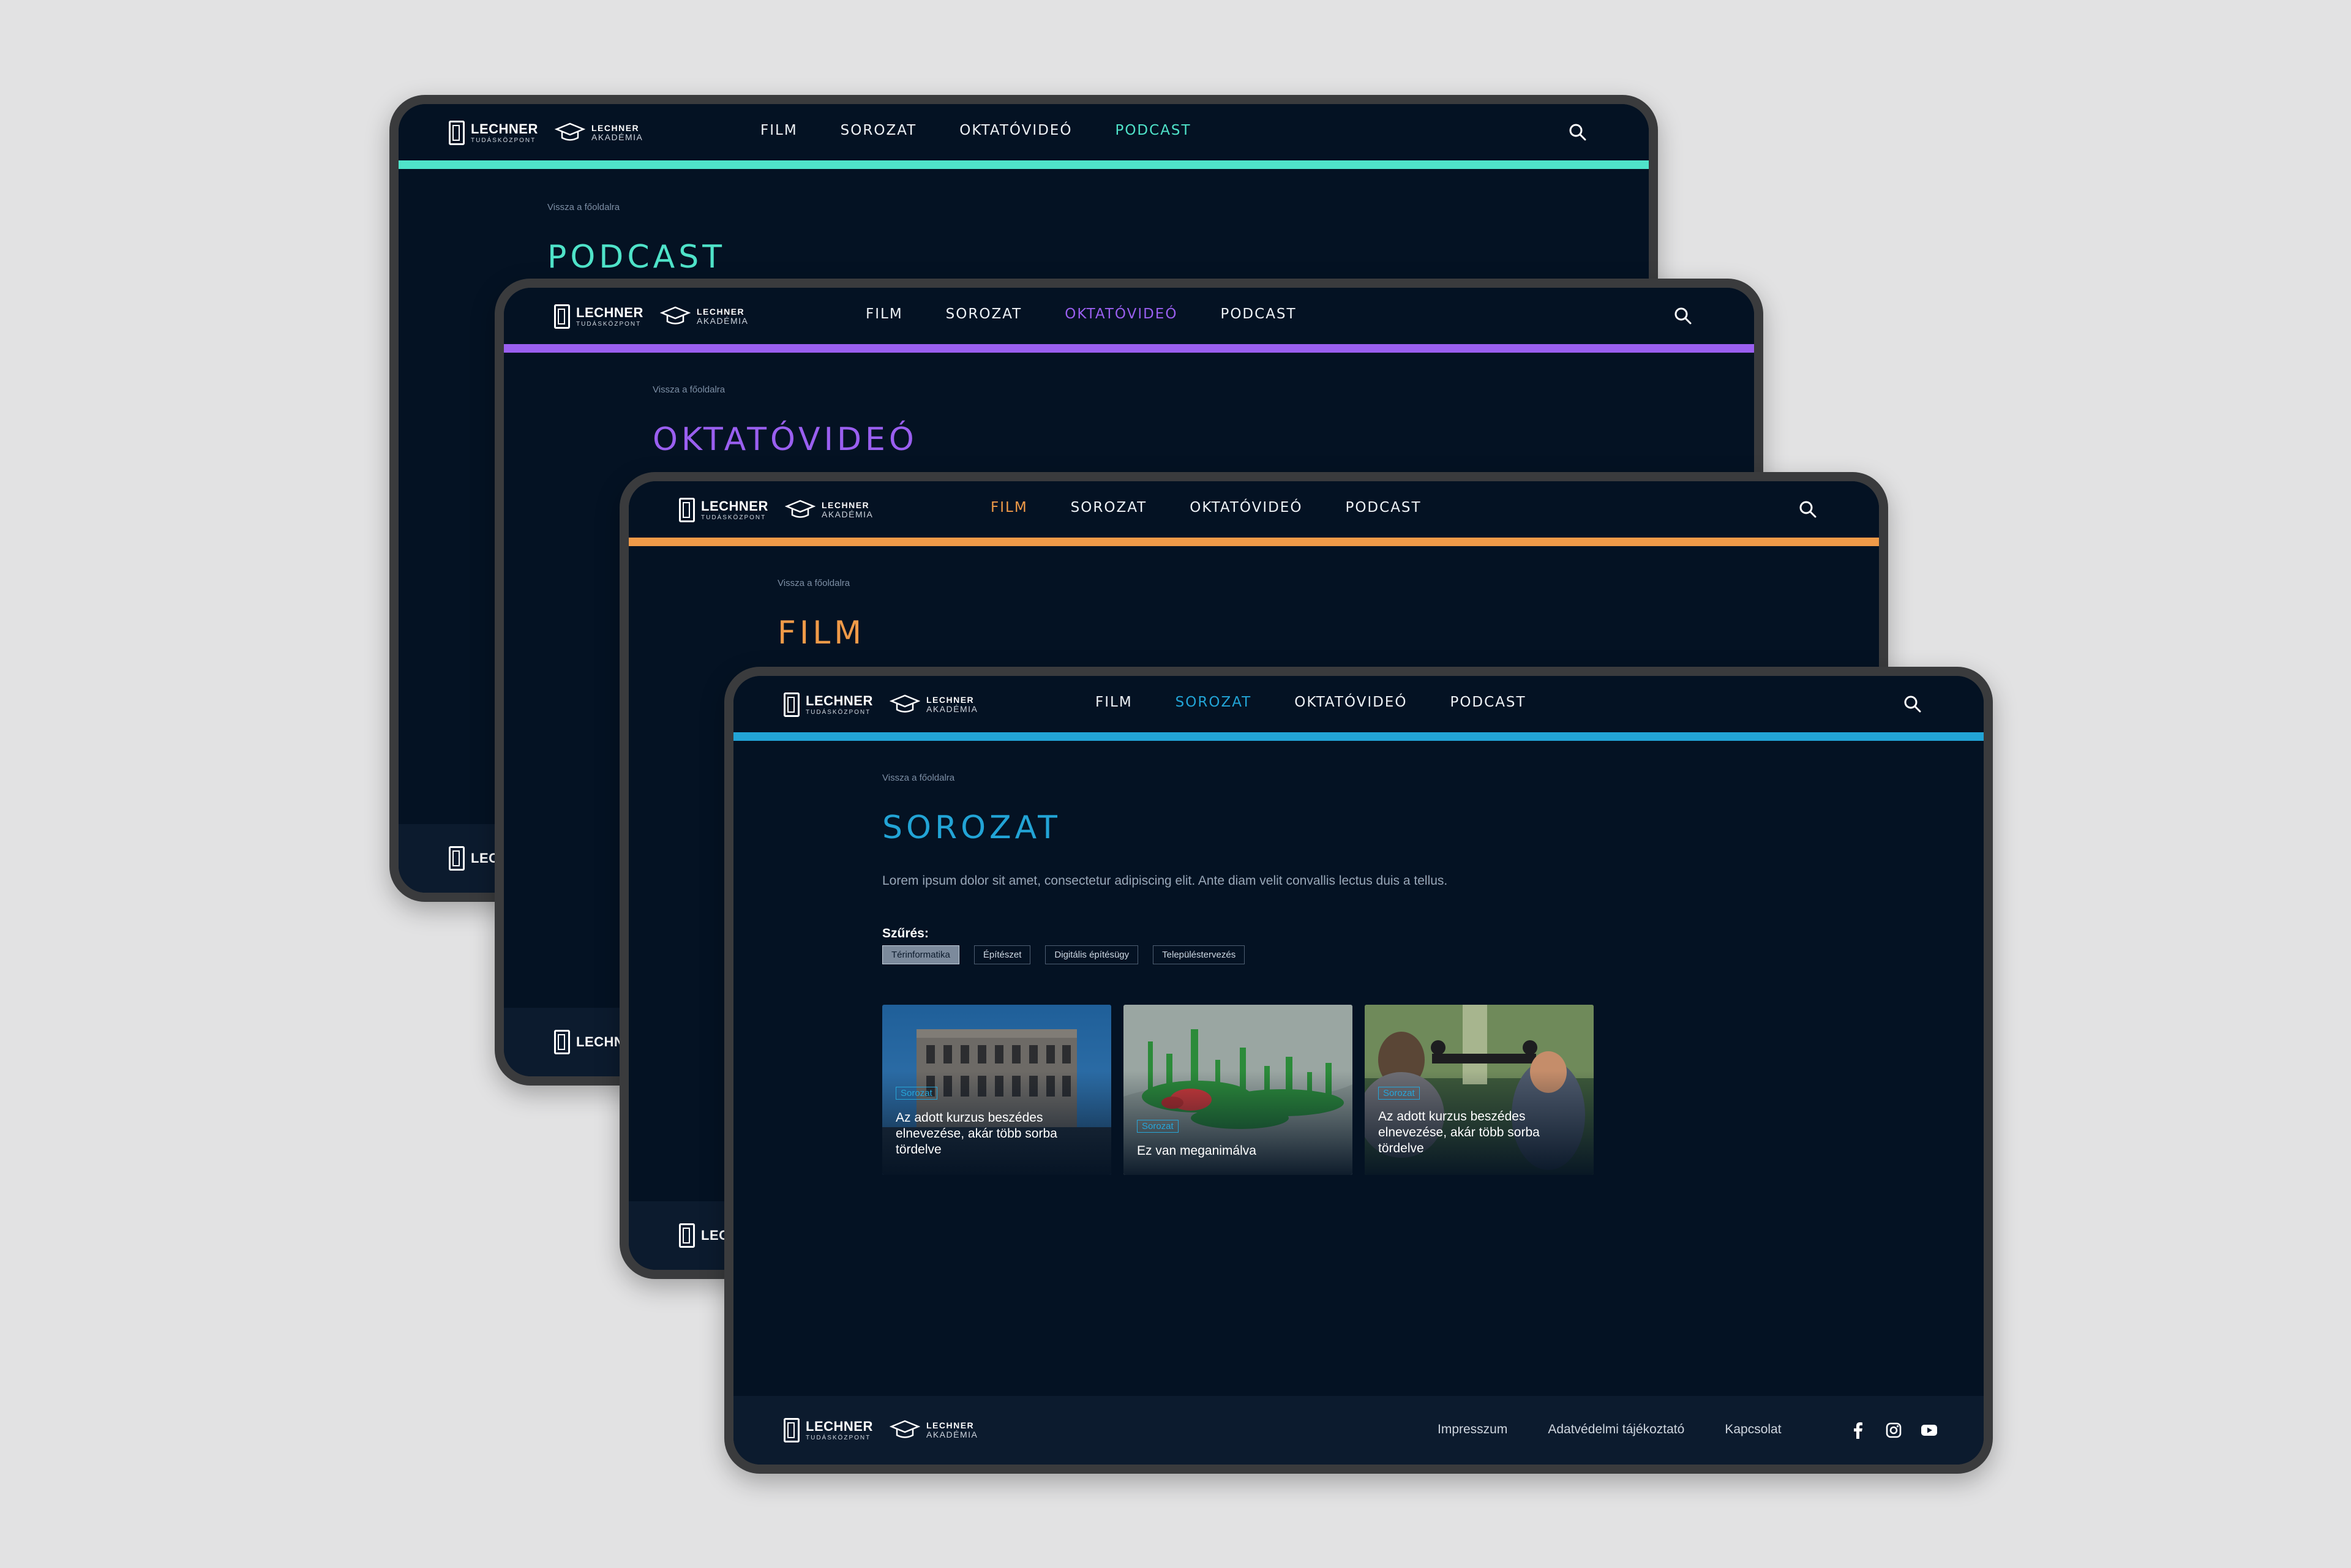 The image size is (2351, 1568). I want to click on social-links, so click(1894, 1430).